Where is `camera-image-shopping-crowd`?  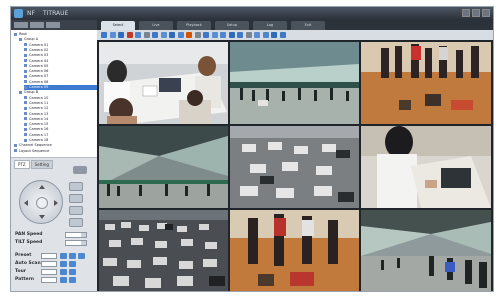 camera-image-shopping-crowd is located at coordinates (294, 250).